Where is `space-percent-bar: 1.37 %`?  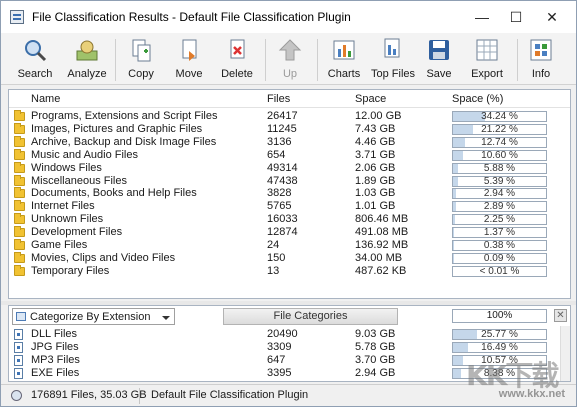 space-percent-bar: 1.37 % is located at coordinates (499, 233).